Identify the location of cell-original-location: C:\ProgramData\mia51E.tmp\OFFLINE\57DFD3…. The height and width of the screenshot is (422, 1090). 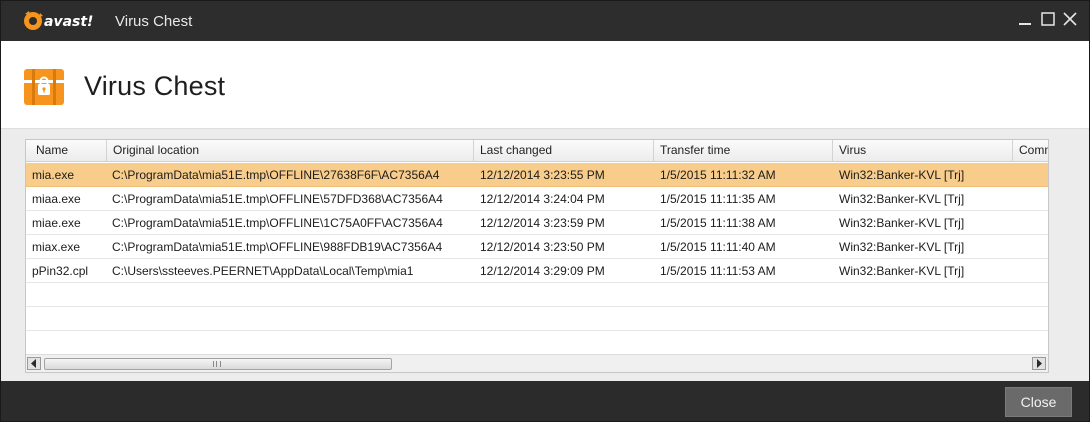
(277, 199).